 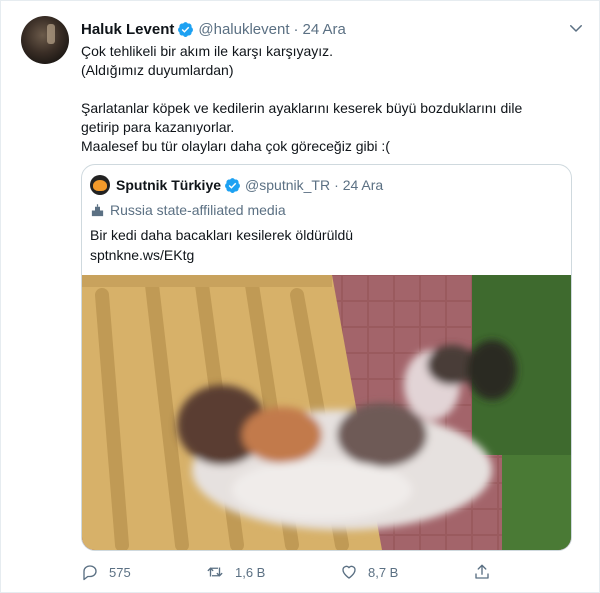 I want to click on author-handle: @haluklevent, so click(x=243, y=29).